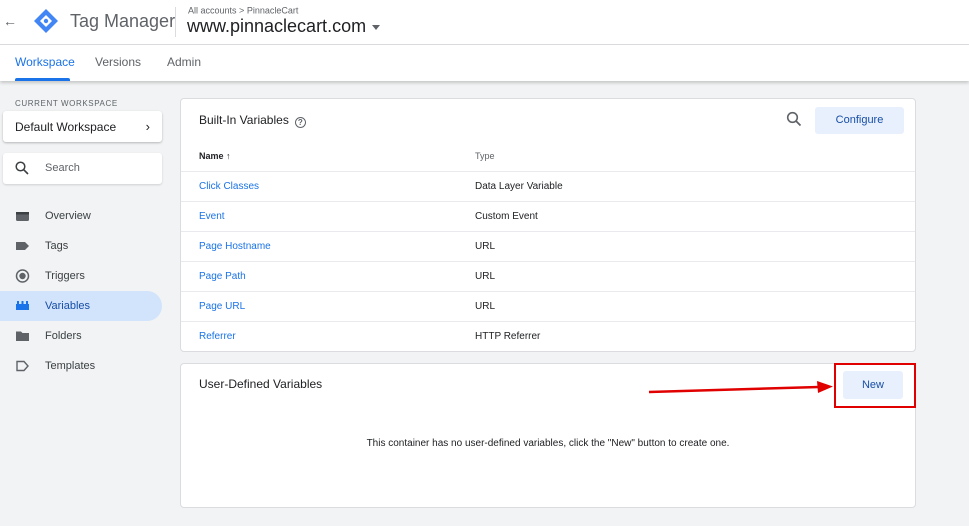 Image resolution: width=969 pixels, height=526 pixels. What do you see at coordinates (859, 120) in the screenshot?
I see `configure-button: Configure` at bounding box center [859, 120].